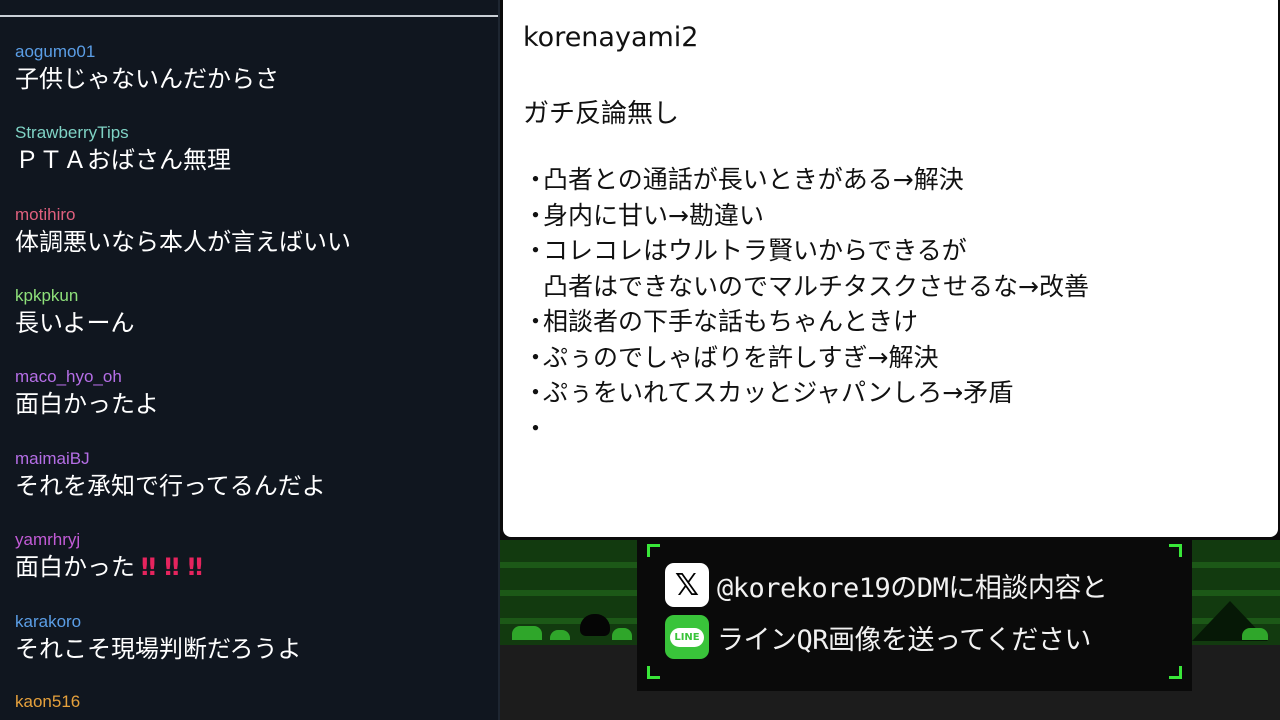  What do you see at coordinates (147, 79) in the screenshot?
I see `chat-text: 子供じゃないんだからさ` at bounding box center [147, 79].